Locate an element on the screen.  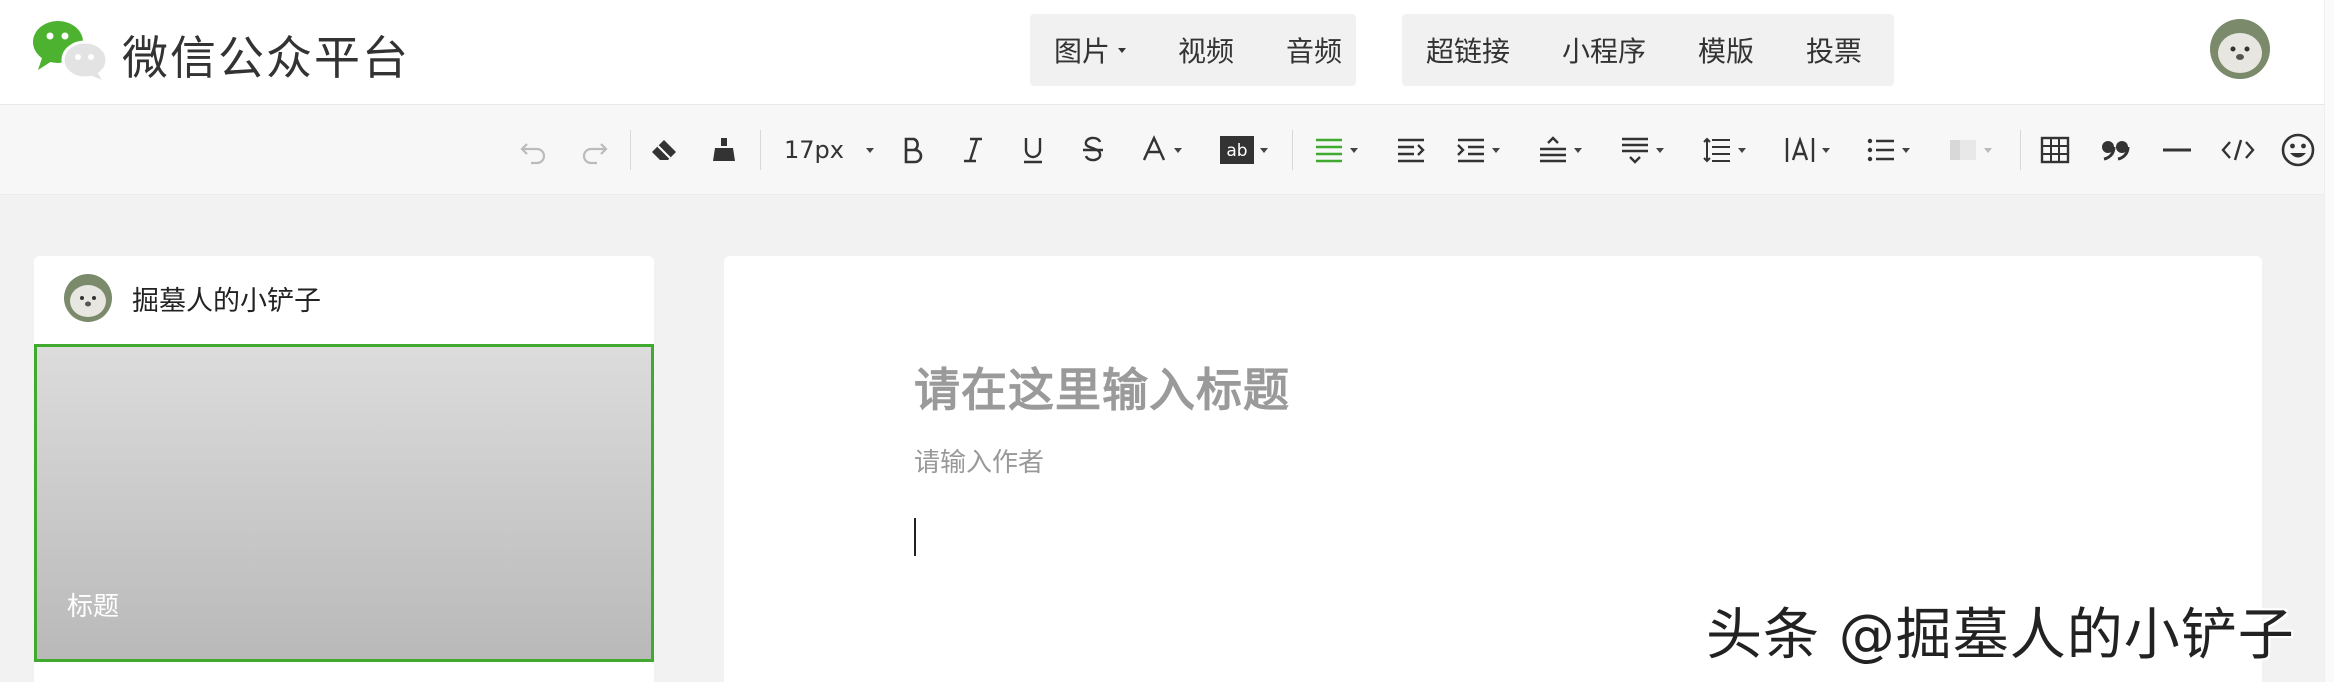
font-size-select: 17px is located at coordinates (829, 150).